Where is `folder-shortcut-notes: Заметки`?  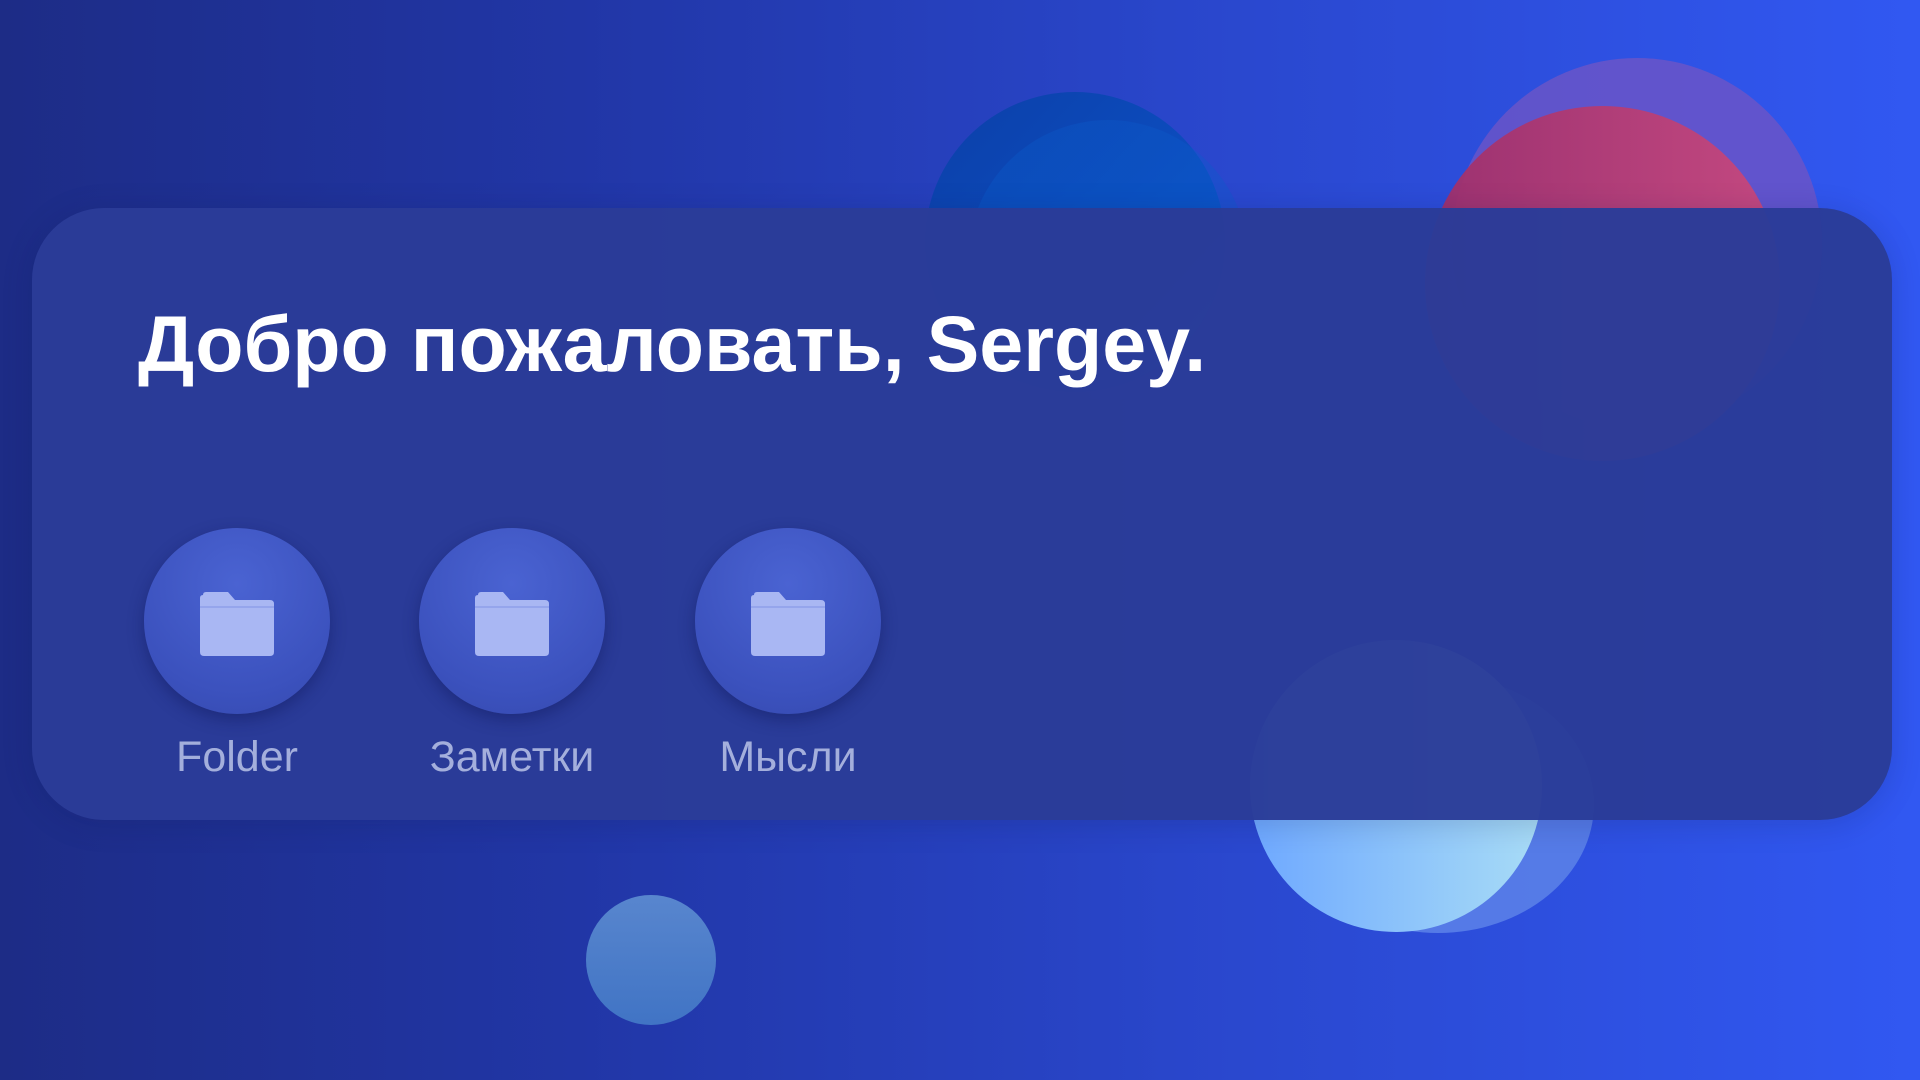 folder-shortcut-notes: Заметки is located at coordinates (512, 658).